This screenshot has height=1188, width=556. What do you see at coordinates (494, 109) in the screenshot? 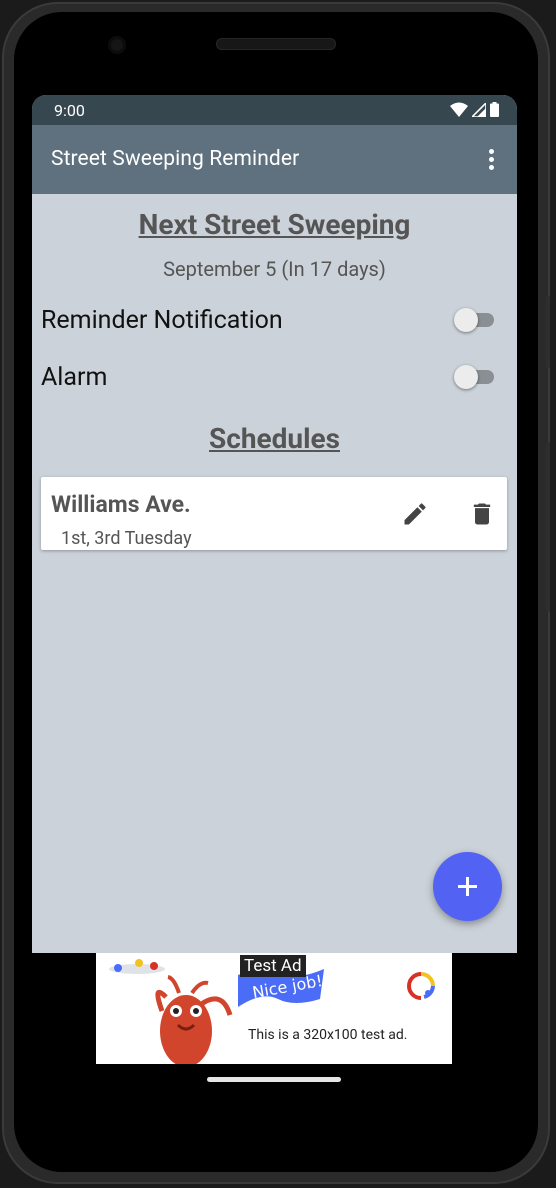
I see `battery-icon` at bounding box center [494, 109].